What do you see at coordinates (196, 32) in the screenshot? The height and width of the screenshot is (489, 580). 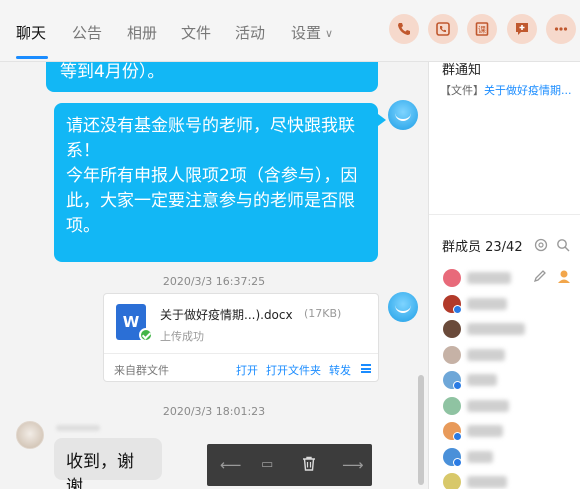 I see `tab-files: 文件` at bounding box center [196, 32].